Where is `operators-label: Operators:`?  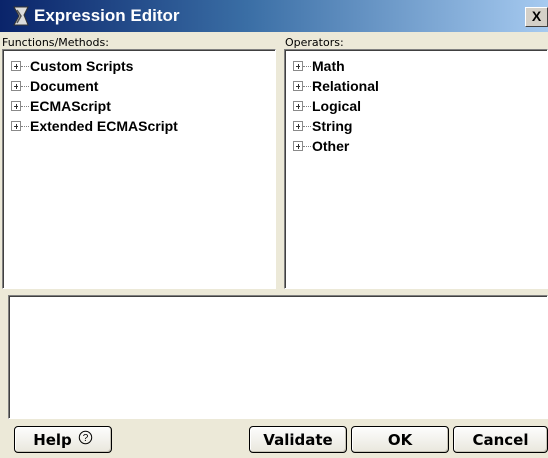 operators-label: Operators: is located at coordinates (314, 42).